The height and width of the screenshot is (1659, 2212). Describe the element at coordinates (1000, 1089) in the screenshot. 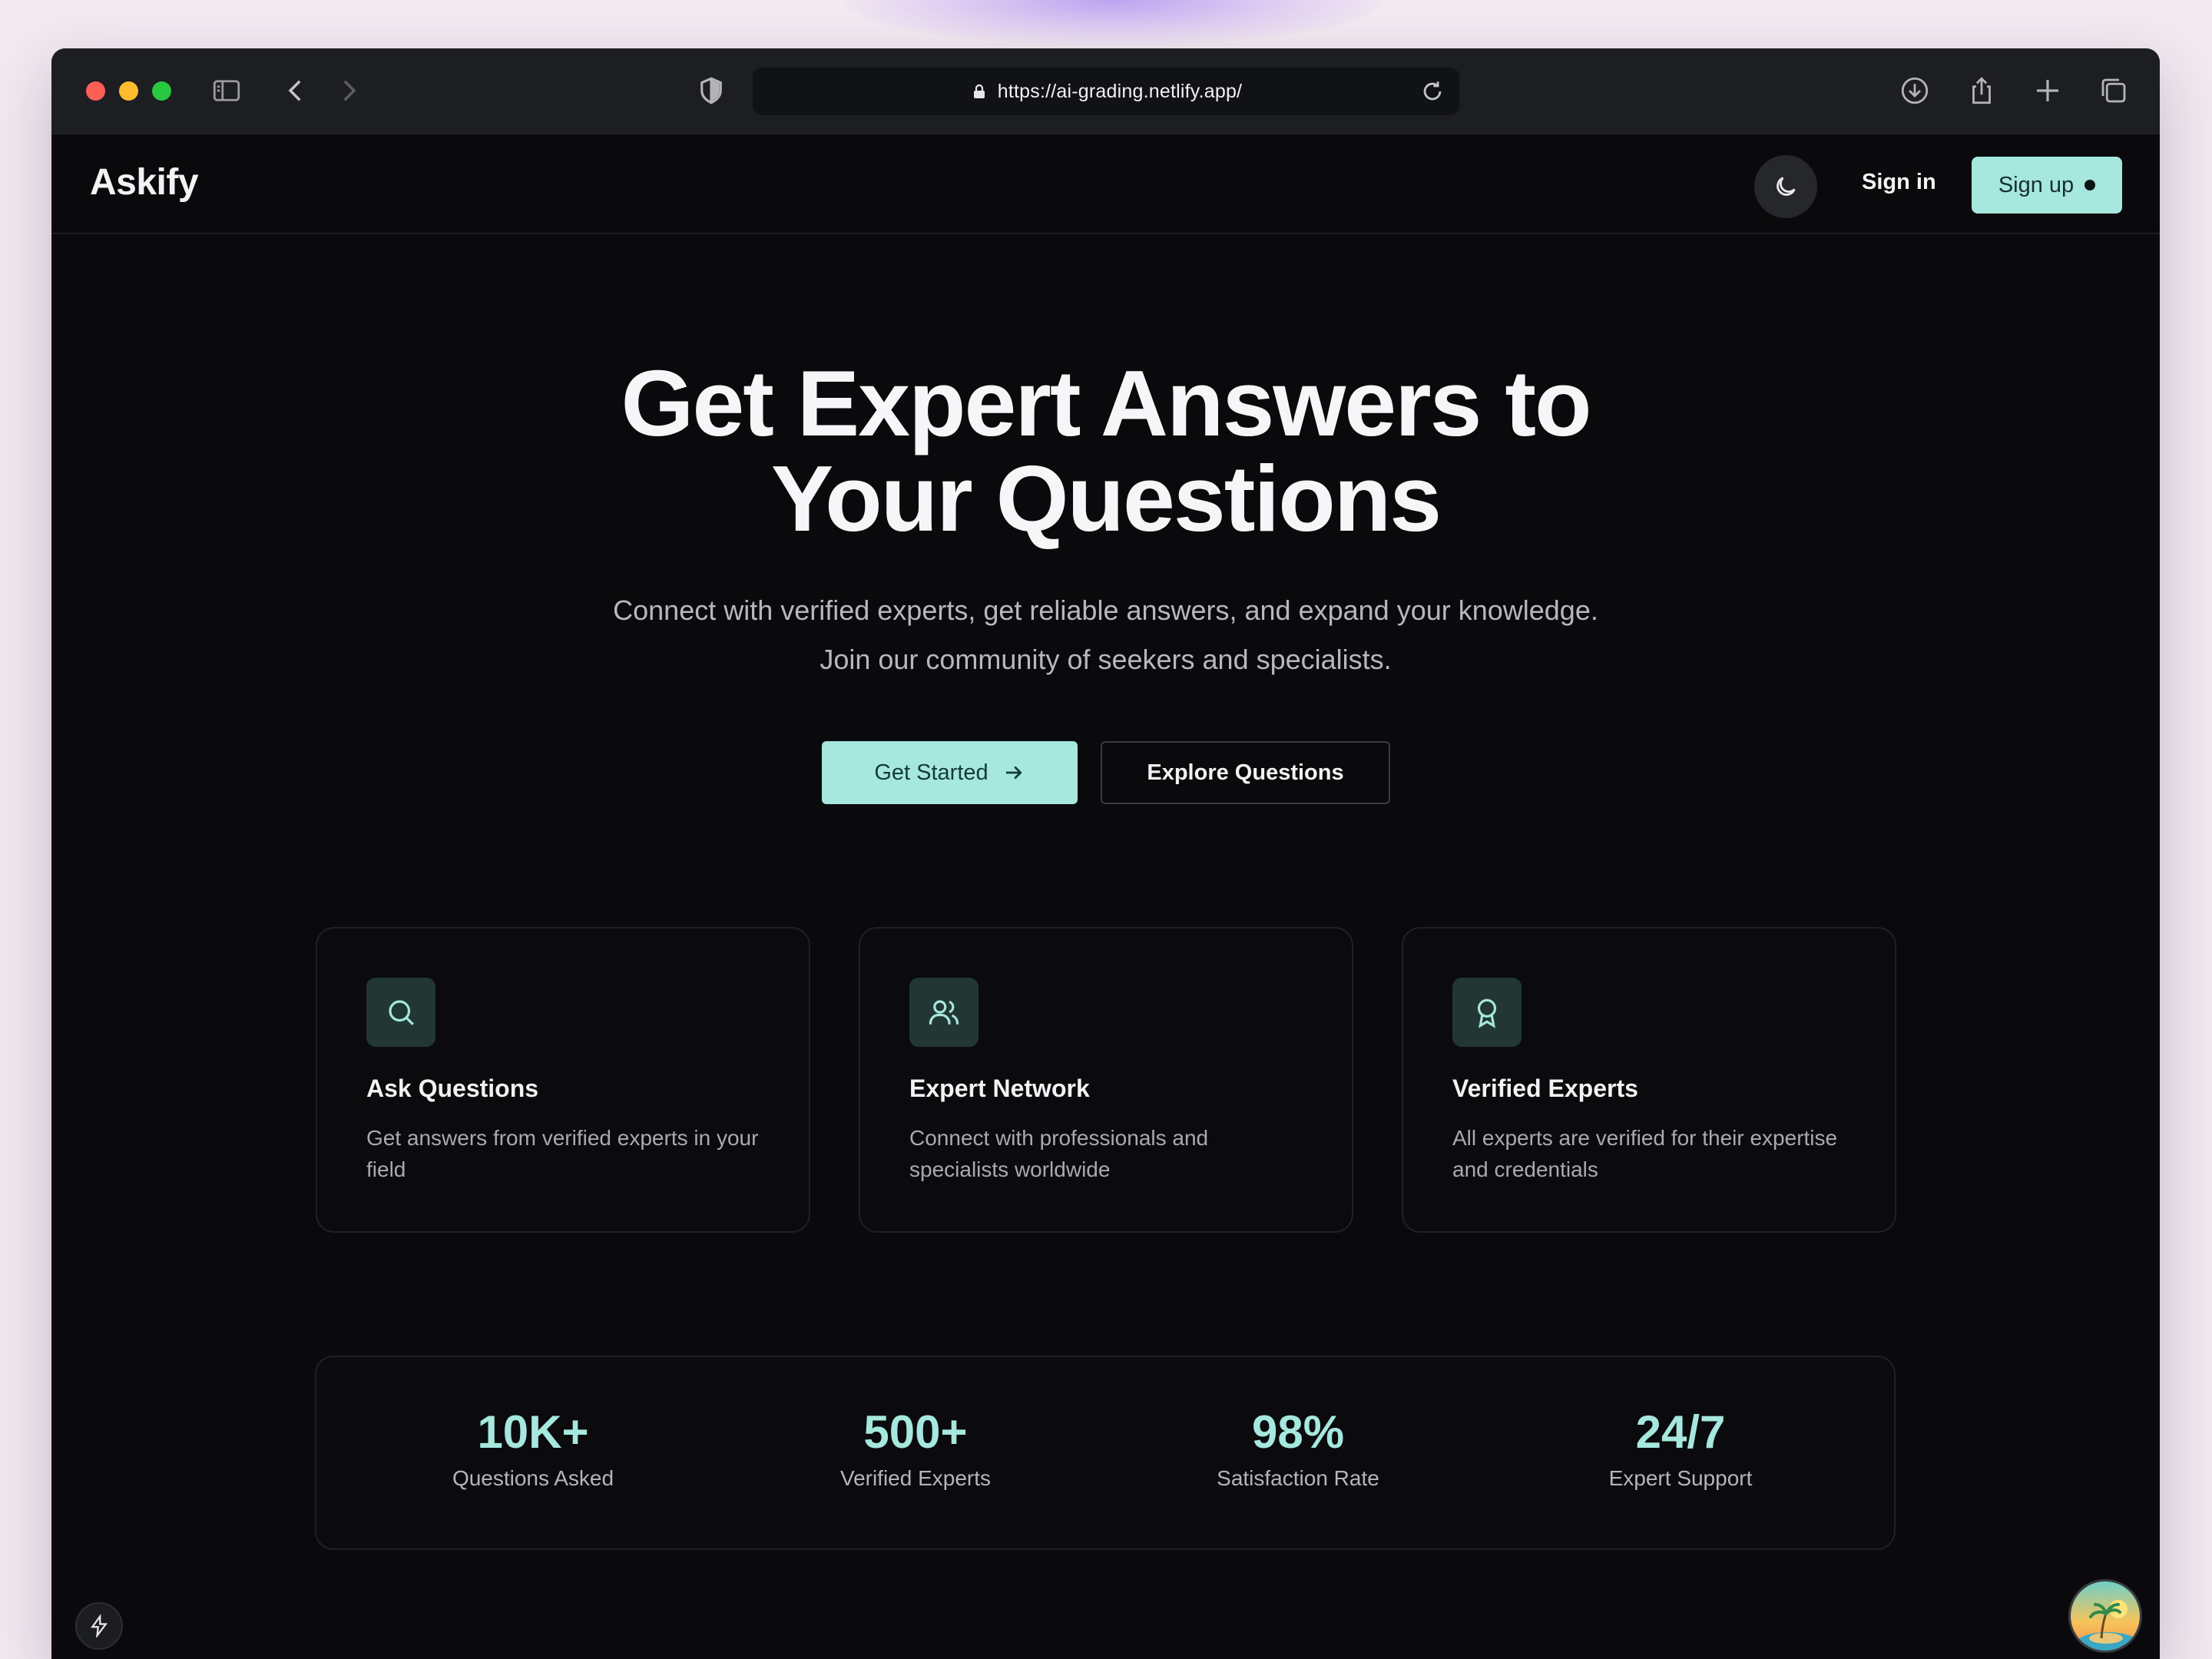

I see `feature-title: Expert Network` at that location.